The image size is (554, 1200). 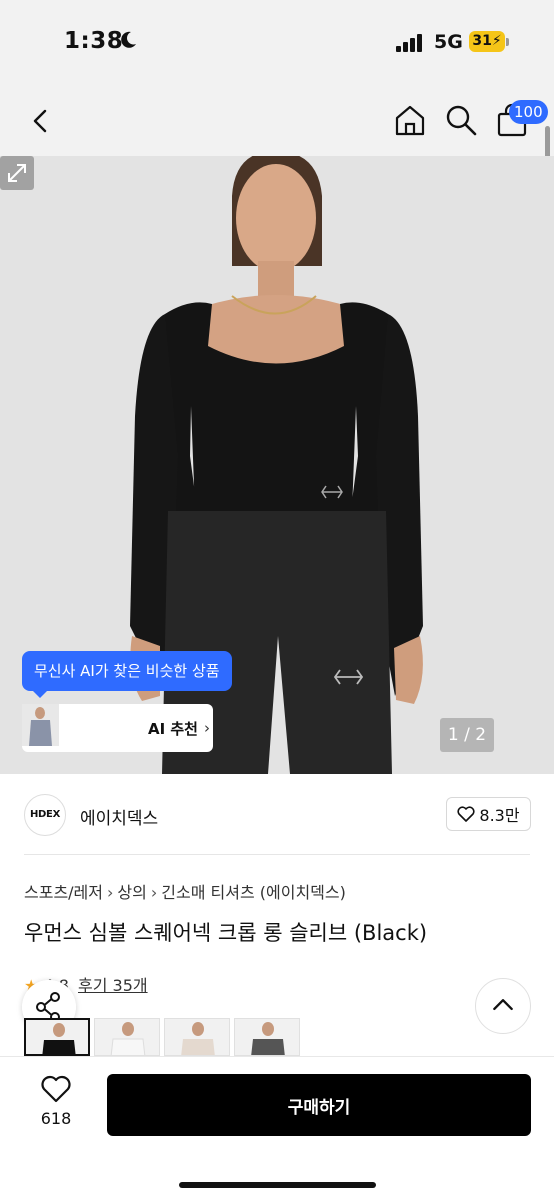 What do you see at coordinates (507, 42) in the screenshot?
I see `battery-cap` at bounding box center [507, 42].